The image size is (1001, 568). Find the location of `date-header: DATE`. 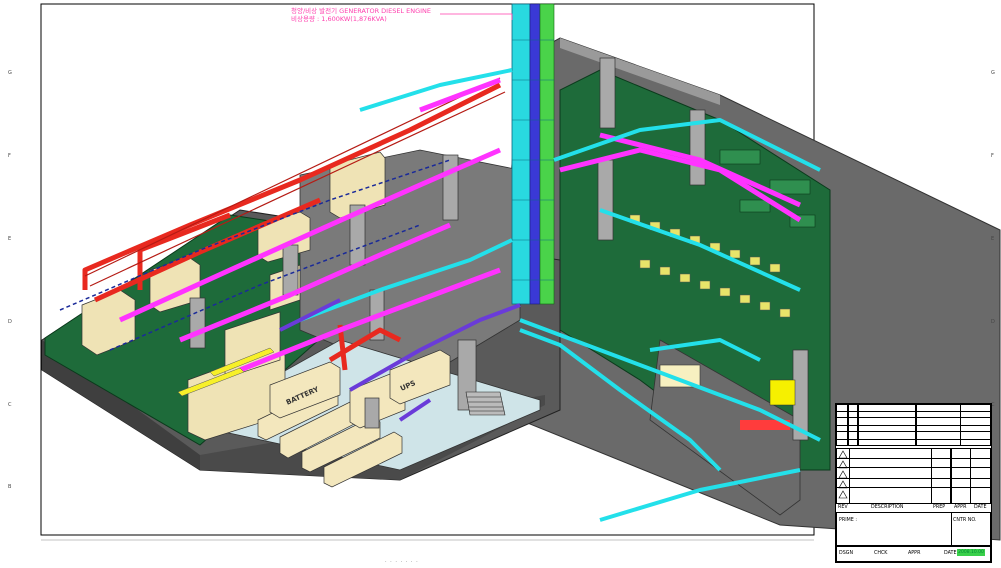

date-header: DATE is located at coordinates (980, 507).